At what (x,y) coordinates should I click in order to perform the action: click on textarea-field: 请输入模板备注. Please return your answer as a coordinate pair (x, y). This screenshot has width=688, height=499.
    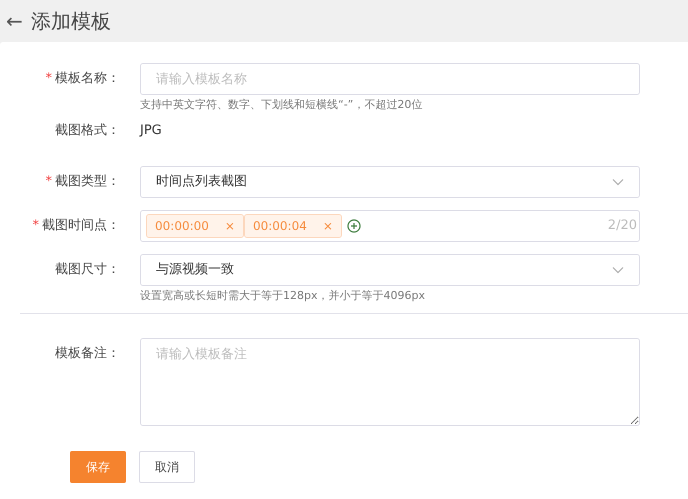
    Looking at the image, I should click on (390, 382).